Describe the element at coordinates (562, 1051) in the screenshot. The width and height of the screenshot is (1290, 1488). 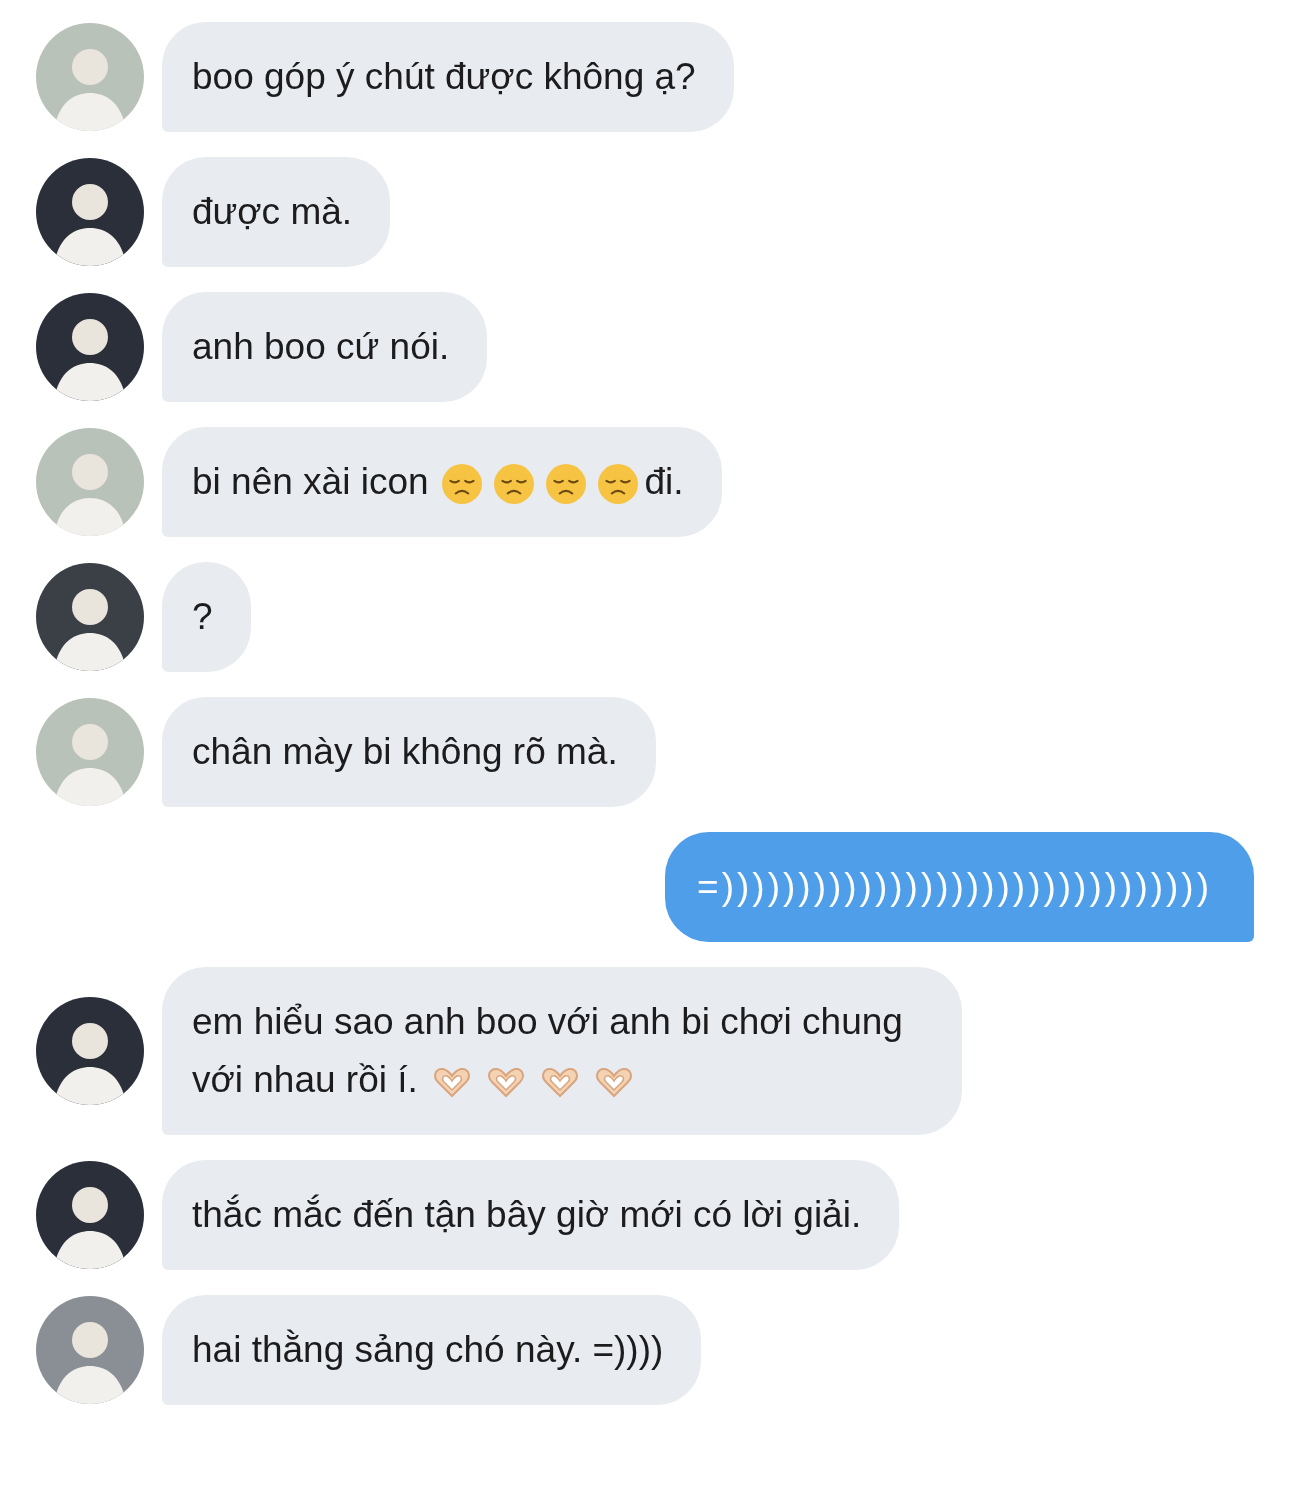
I see `message-bubble: em hiểu sao anh boo với anh bi chơi chung với nhau rồi í.` at that location.